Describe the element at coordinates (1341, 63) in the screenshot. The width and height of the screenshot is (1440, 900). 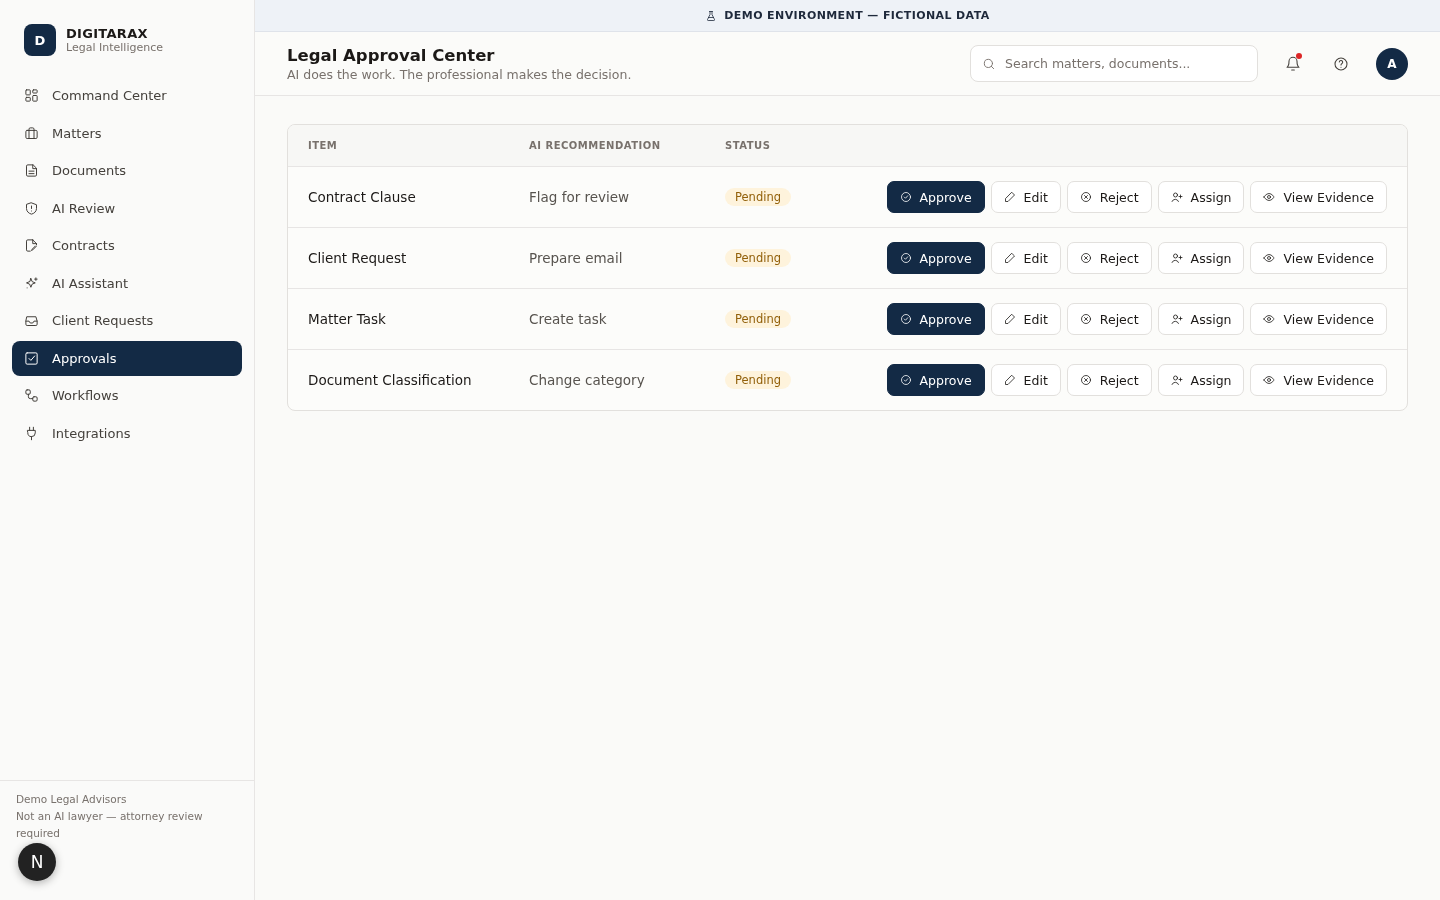
I see `help-icon` at that location.